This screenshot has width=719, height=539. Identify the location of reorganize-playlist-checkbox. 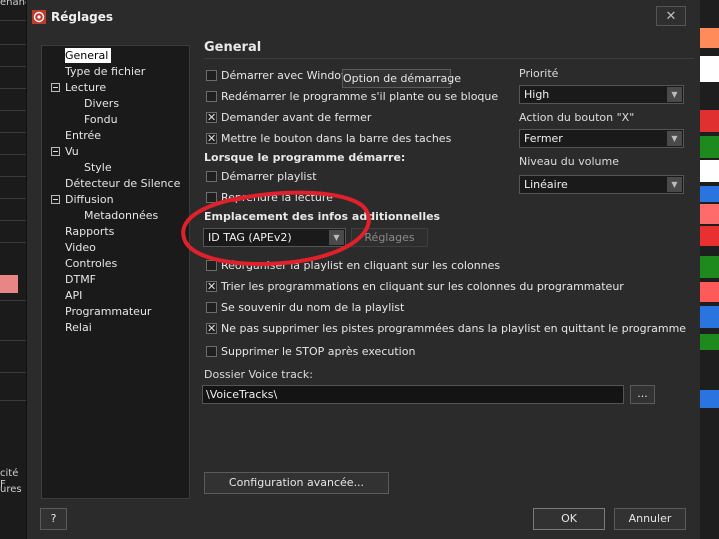
(211, 265).